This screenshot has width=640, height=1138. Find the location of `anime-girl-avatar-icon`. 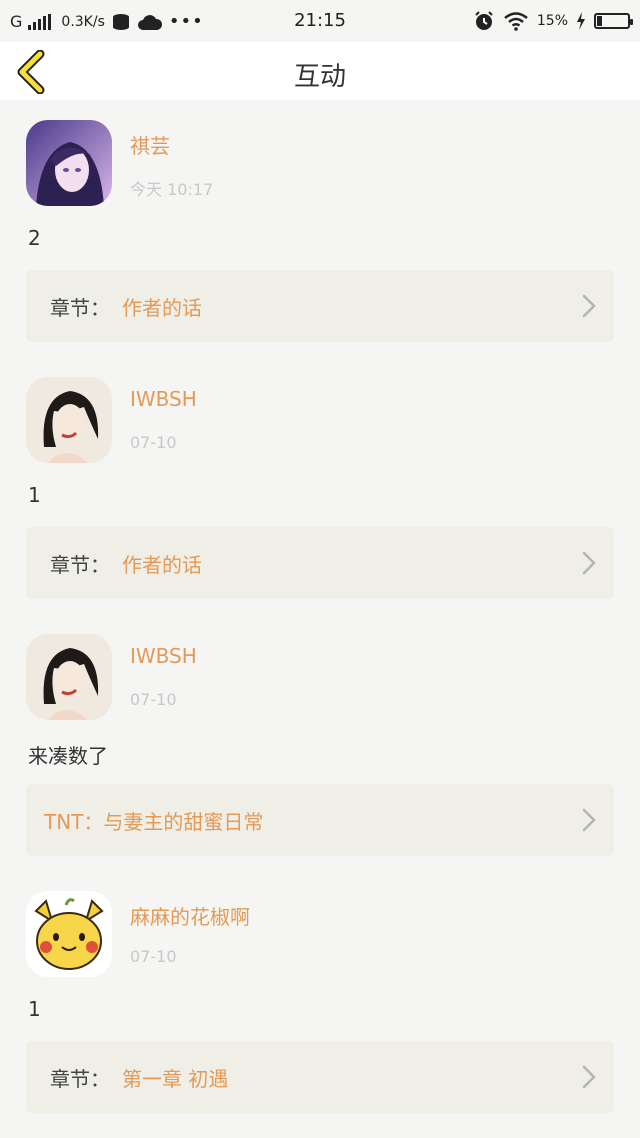

anime-girl-avatar-icon is located at coordinates (69, 163).